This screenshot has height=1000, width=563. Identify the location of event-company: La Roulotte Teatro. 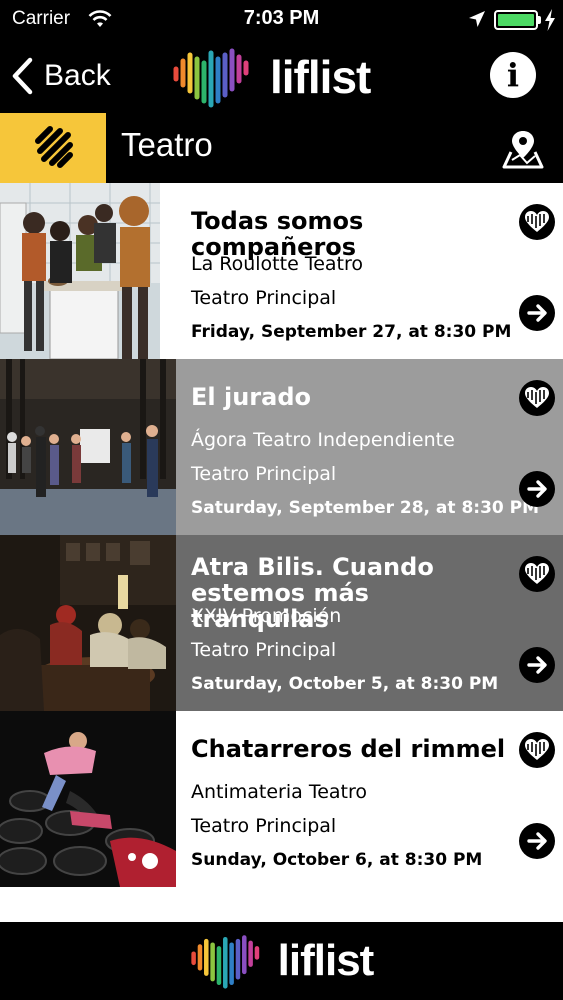
(277, 264).